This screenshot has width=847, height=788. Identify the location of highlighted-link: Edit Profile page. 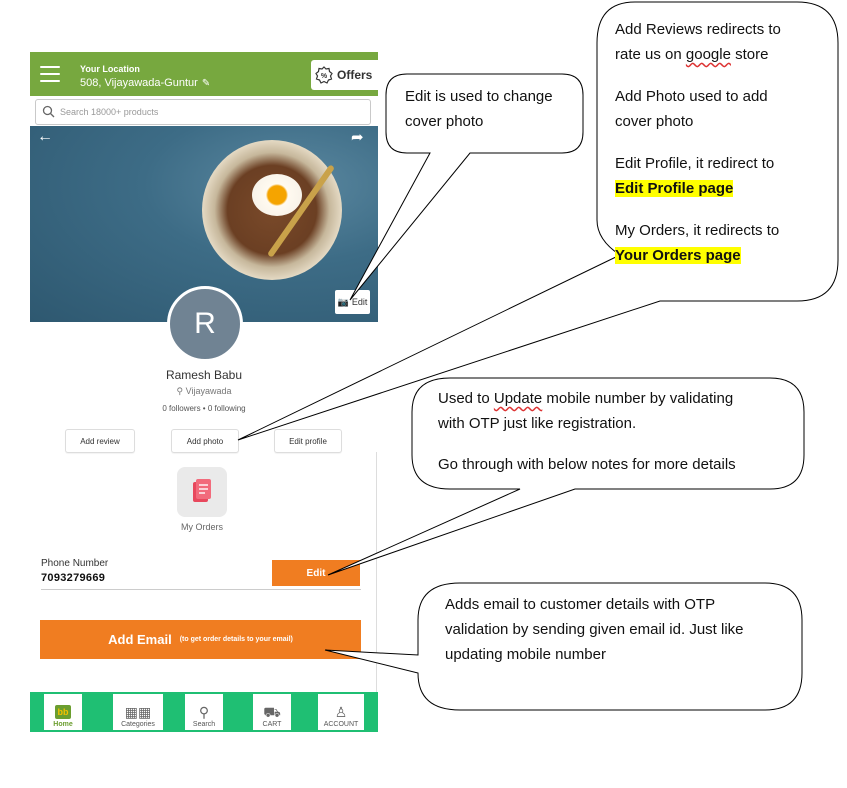
(674, 188).